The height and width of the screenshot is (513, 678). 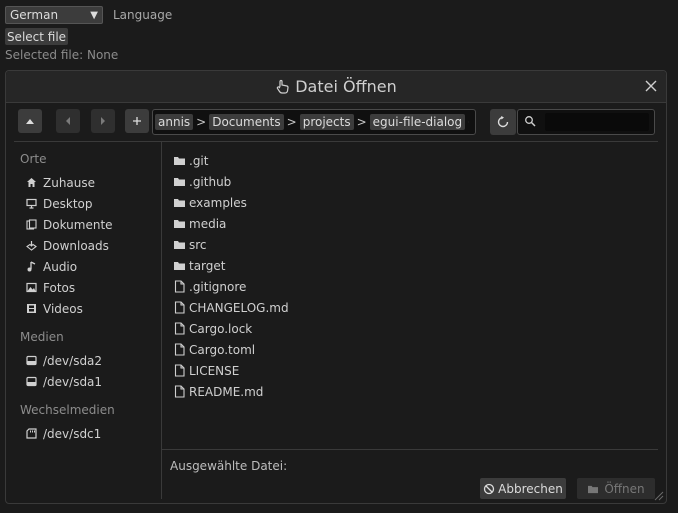 I want to click on parent-directory-button, so click(x=30, y=121).